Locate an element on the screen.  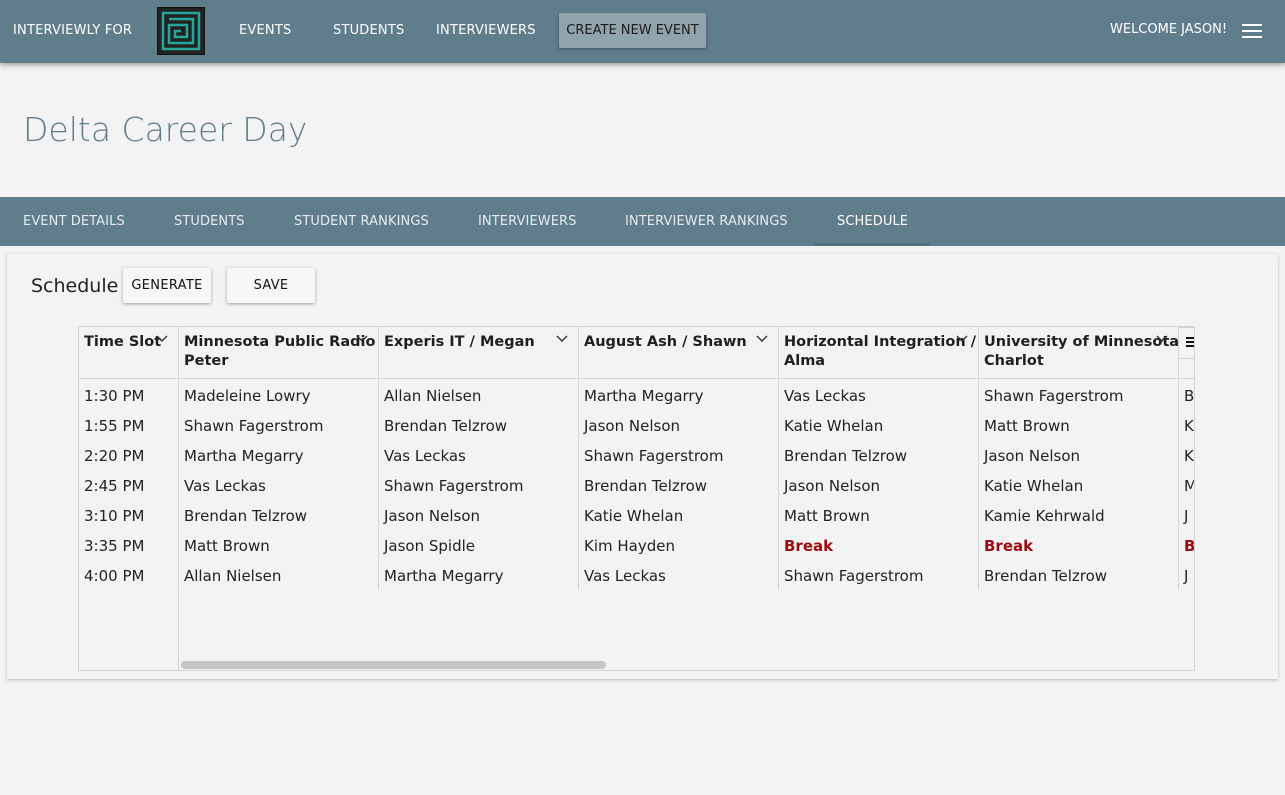
column-header-label: Minnesota Public Radio / is located at coordinates (281, 342).